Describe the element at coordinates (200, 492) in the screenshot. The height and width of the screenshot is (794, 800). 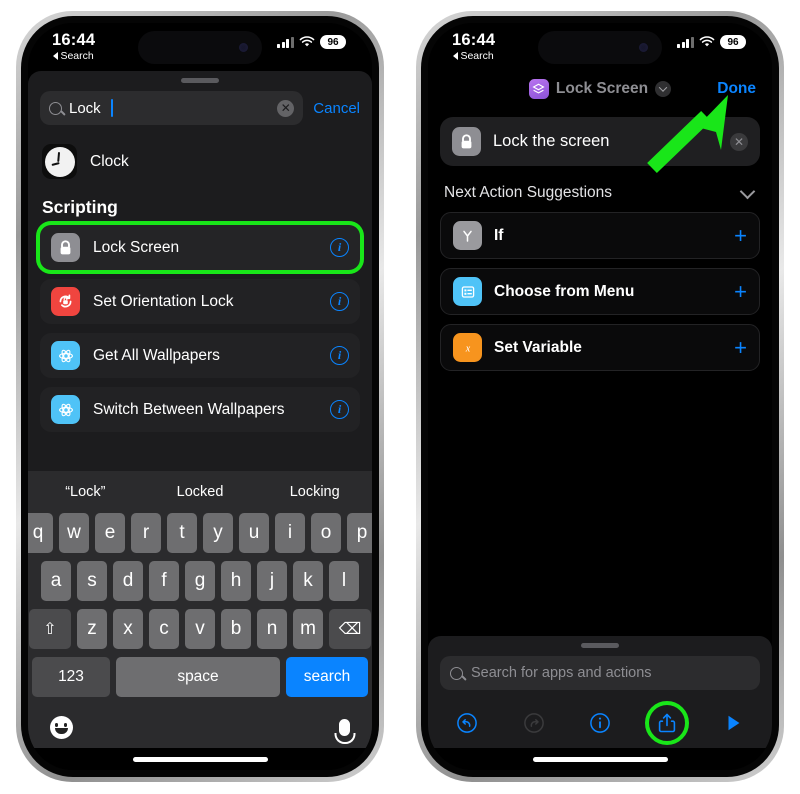
I see `prediction-1: Locked` at that location.